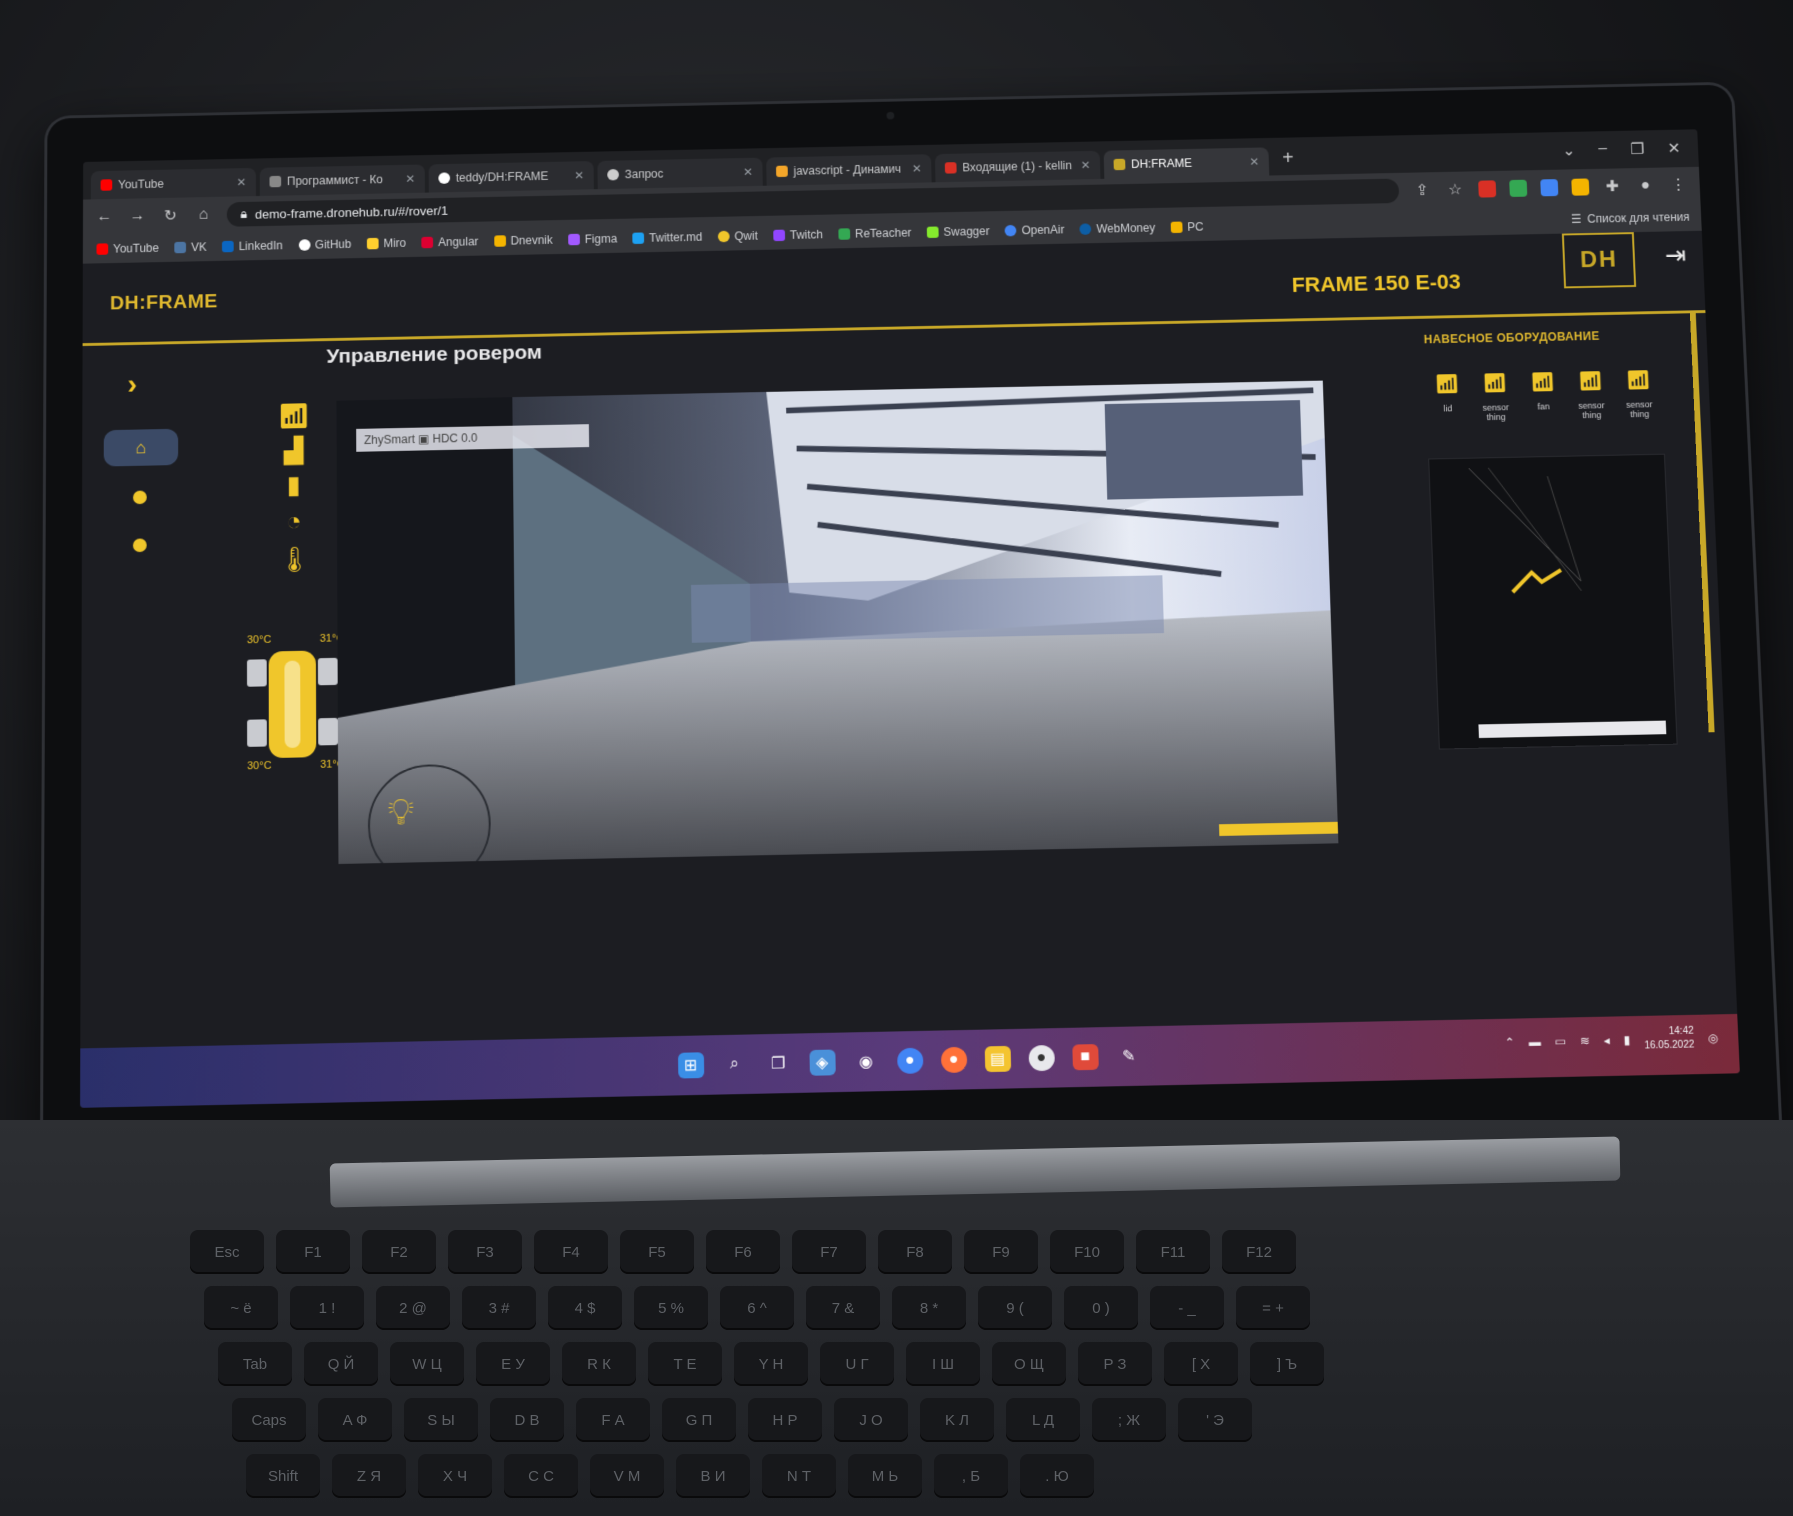 The width and height of the screenshot is (1793, 1516). I want to click on keyboard-key: = +, so click(1273, 1308).